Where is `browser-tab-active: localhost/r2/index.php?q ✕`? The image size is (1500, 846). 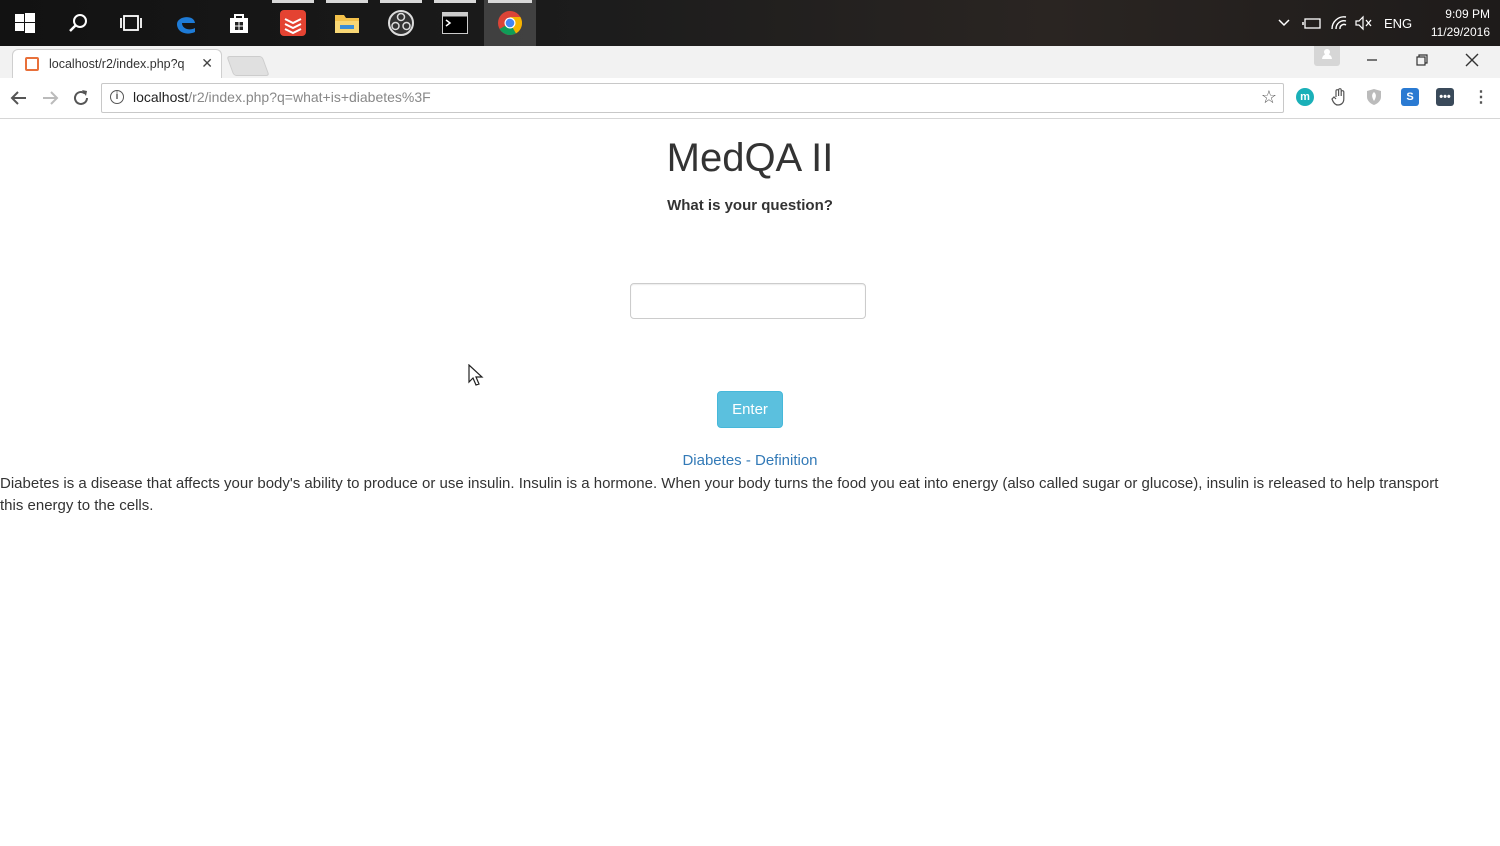
browser-tab-active: localhost/r2/index.php?q ✕ is located at coordinates (117, 64).